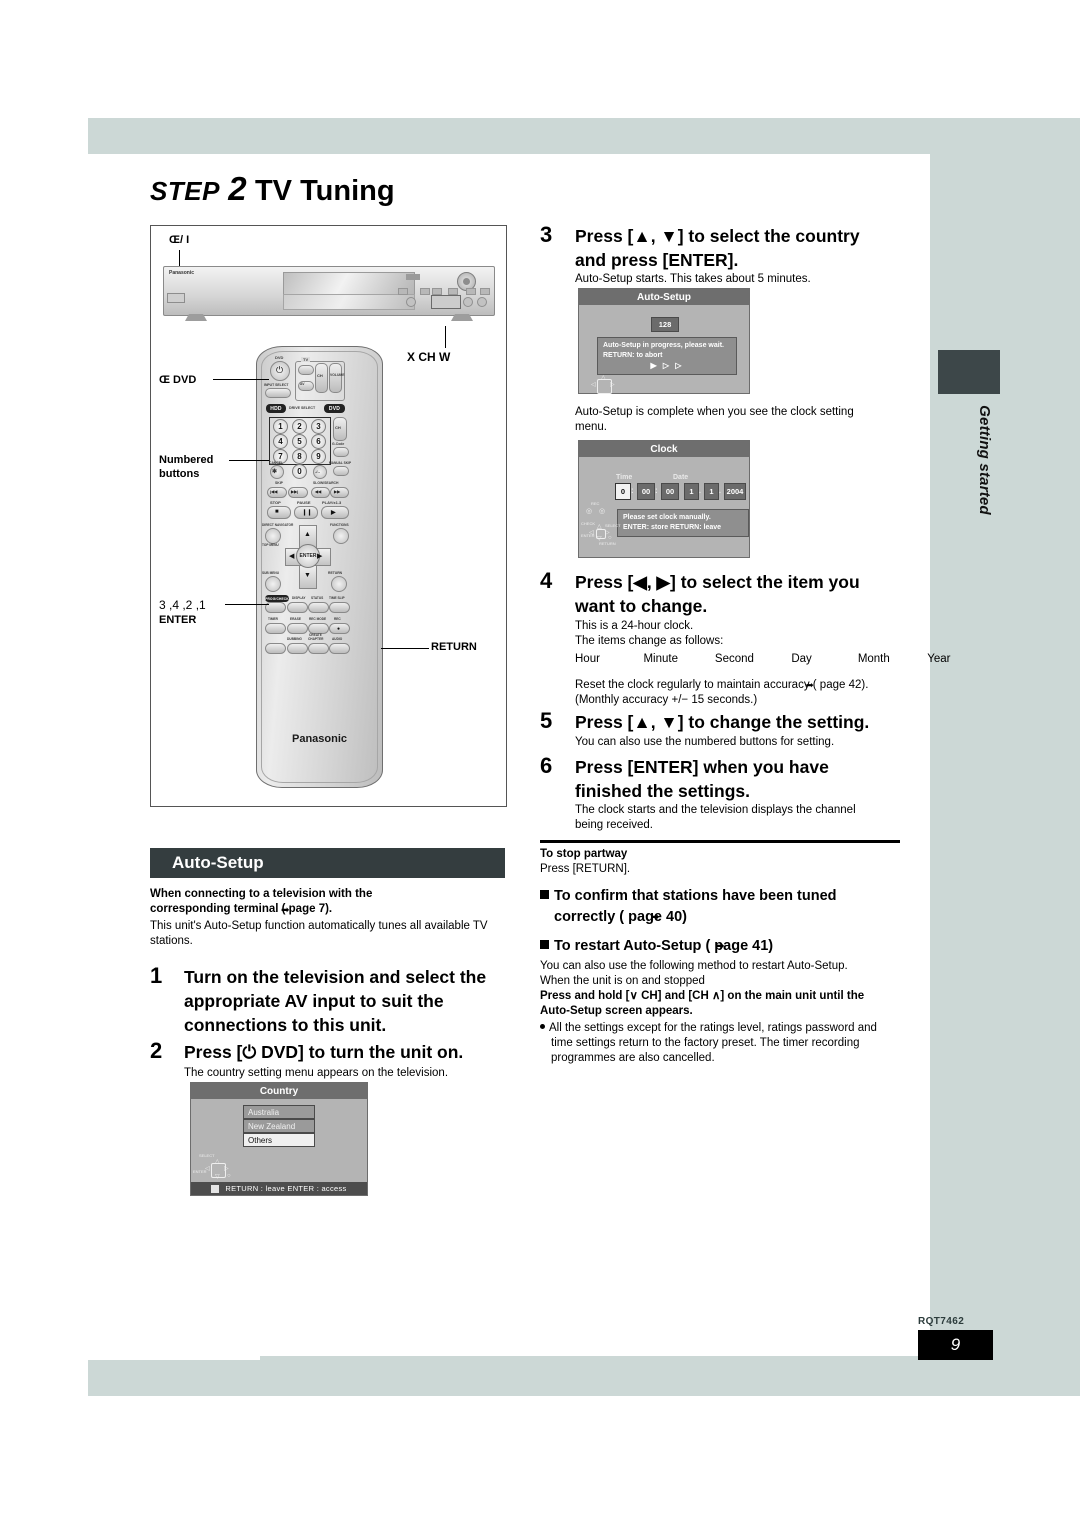  Describe the element at coordinates (633, 1058) in the screenshot. I see `restart-block-bullet-3: programmes are also cancelled.` at that location.